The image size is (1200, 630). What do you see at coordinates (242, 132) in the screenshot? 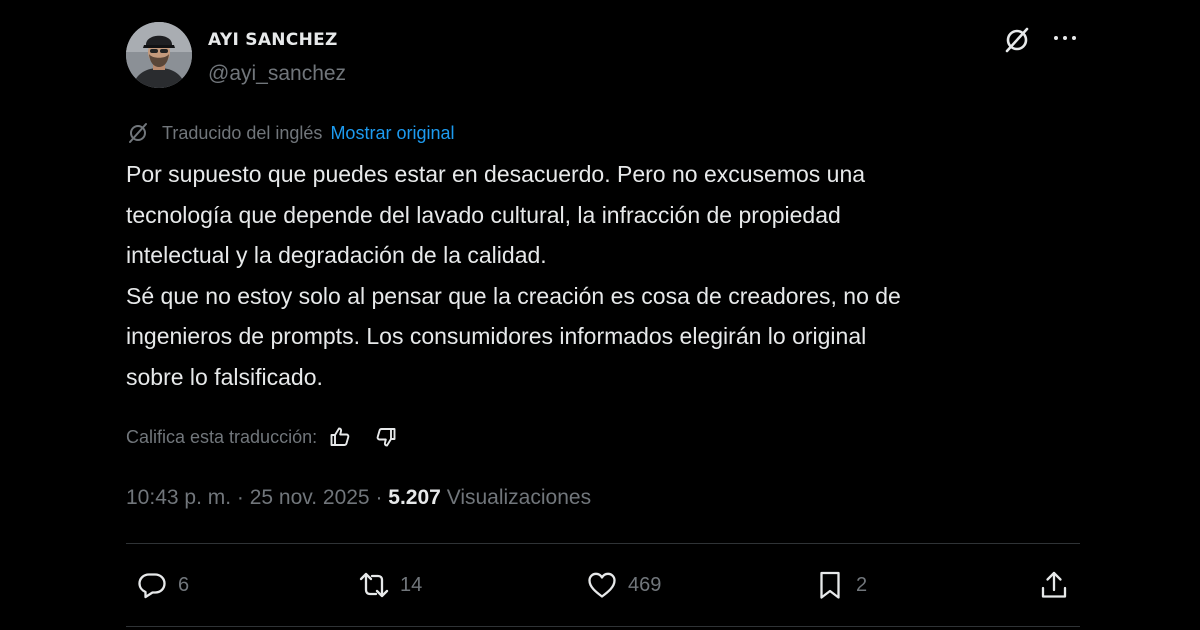
I see `translated-label: Traducido del inglés` at bounding box center [242, 132].